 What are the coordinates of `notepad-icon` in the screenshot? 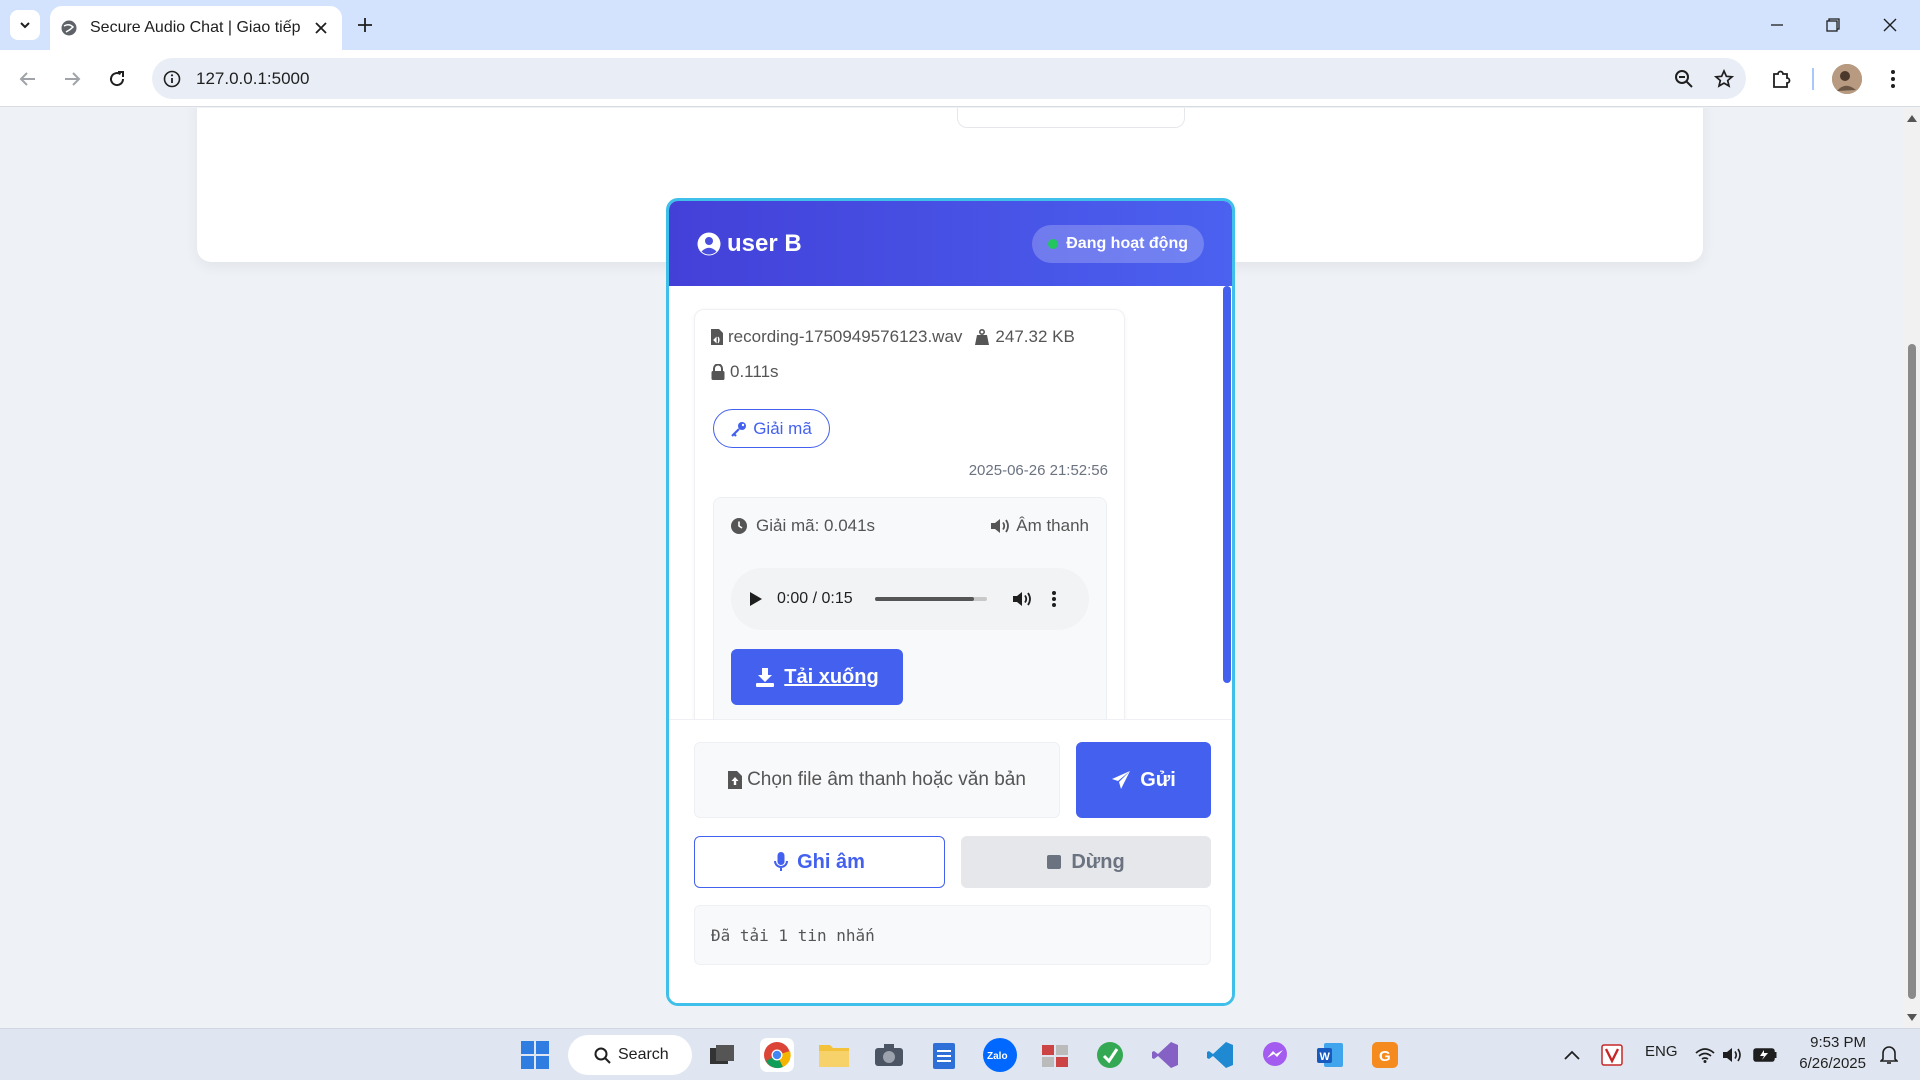 It's located at (944, 1055).